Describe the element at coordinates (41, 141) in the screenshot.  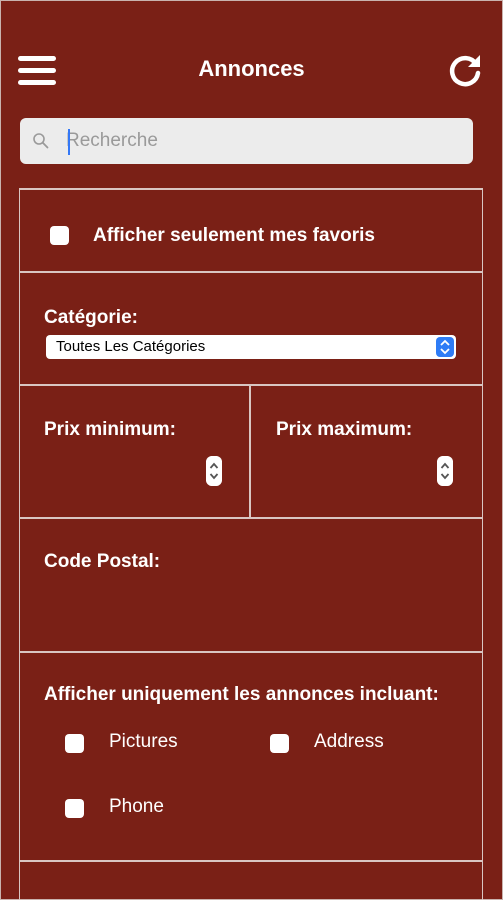
I see `search-icon` at that location.